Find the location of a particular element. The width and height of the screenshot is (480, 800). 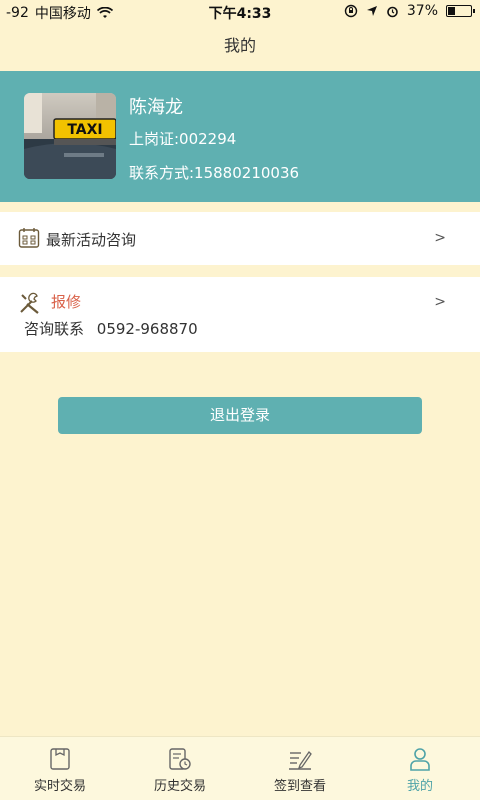

alarm-icon is located at coordinates (392, 11).